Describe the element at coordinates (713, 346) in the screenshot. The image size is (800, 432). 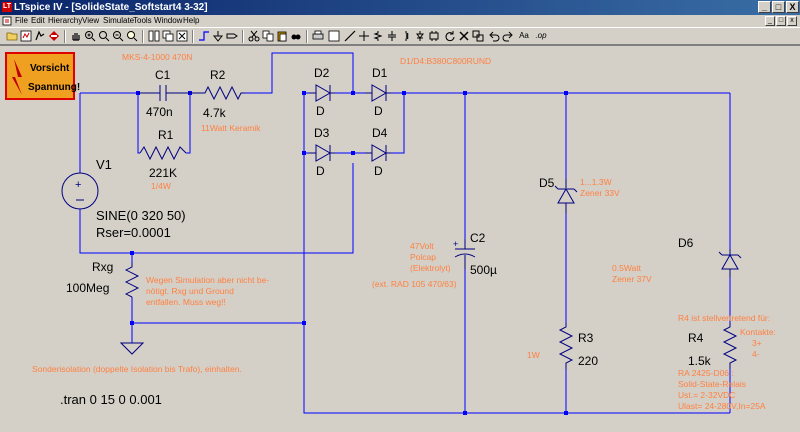
I see `resistor-r4: R4 1.5k` at that location.